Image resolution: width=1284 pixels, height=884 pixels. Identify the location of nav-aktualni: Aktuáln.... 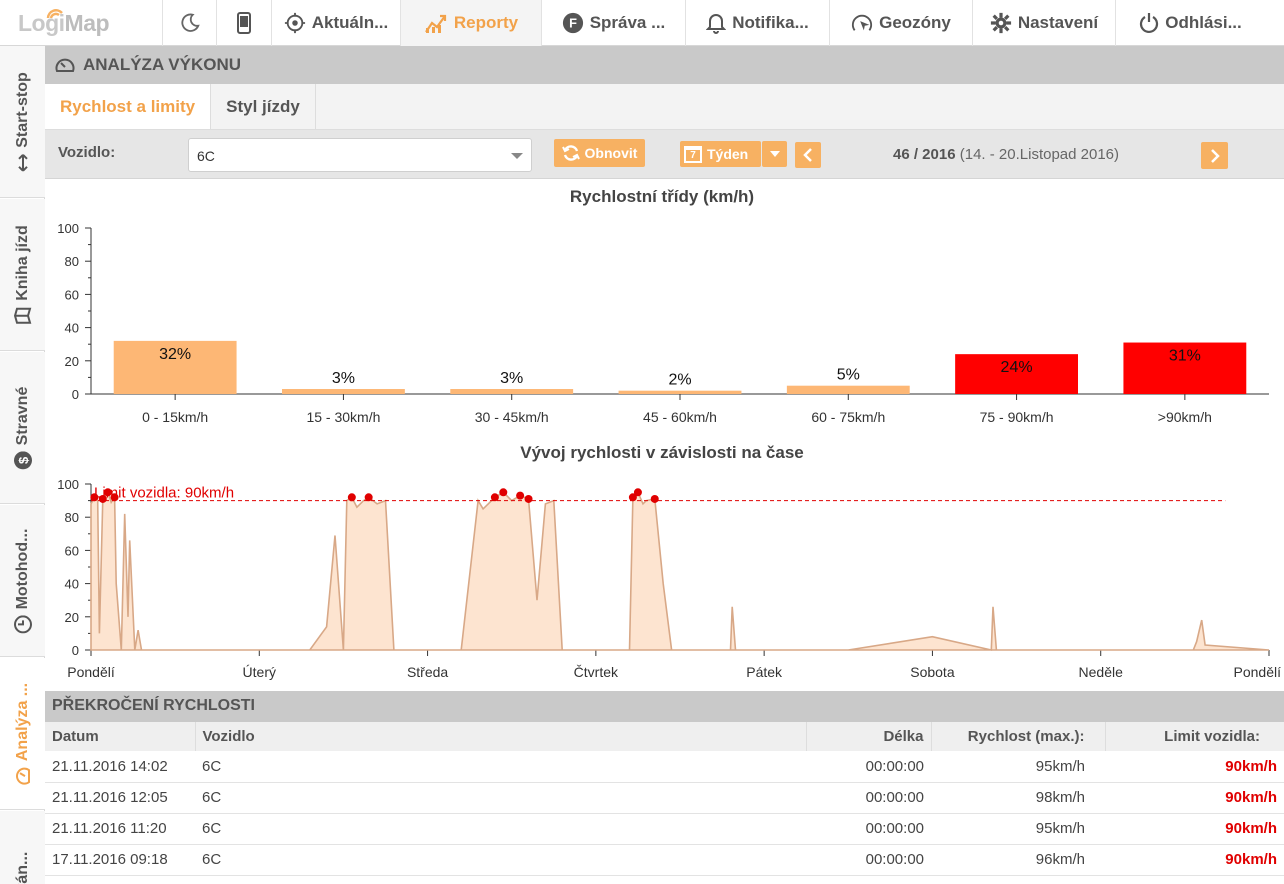
(336, 23).